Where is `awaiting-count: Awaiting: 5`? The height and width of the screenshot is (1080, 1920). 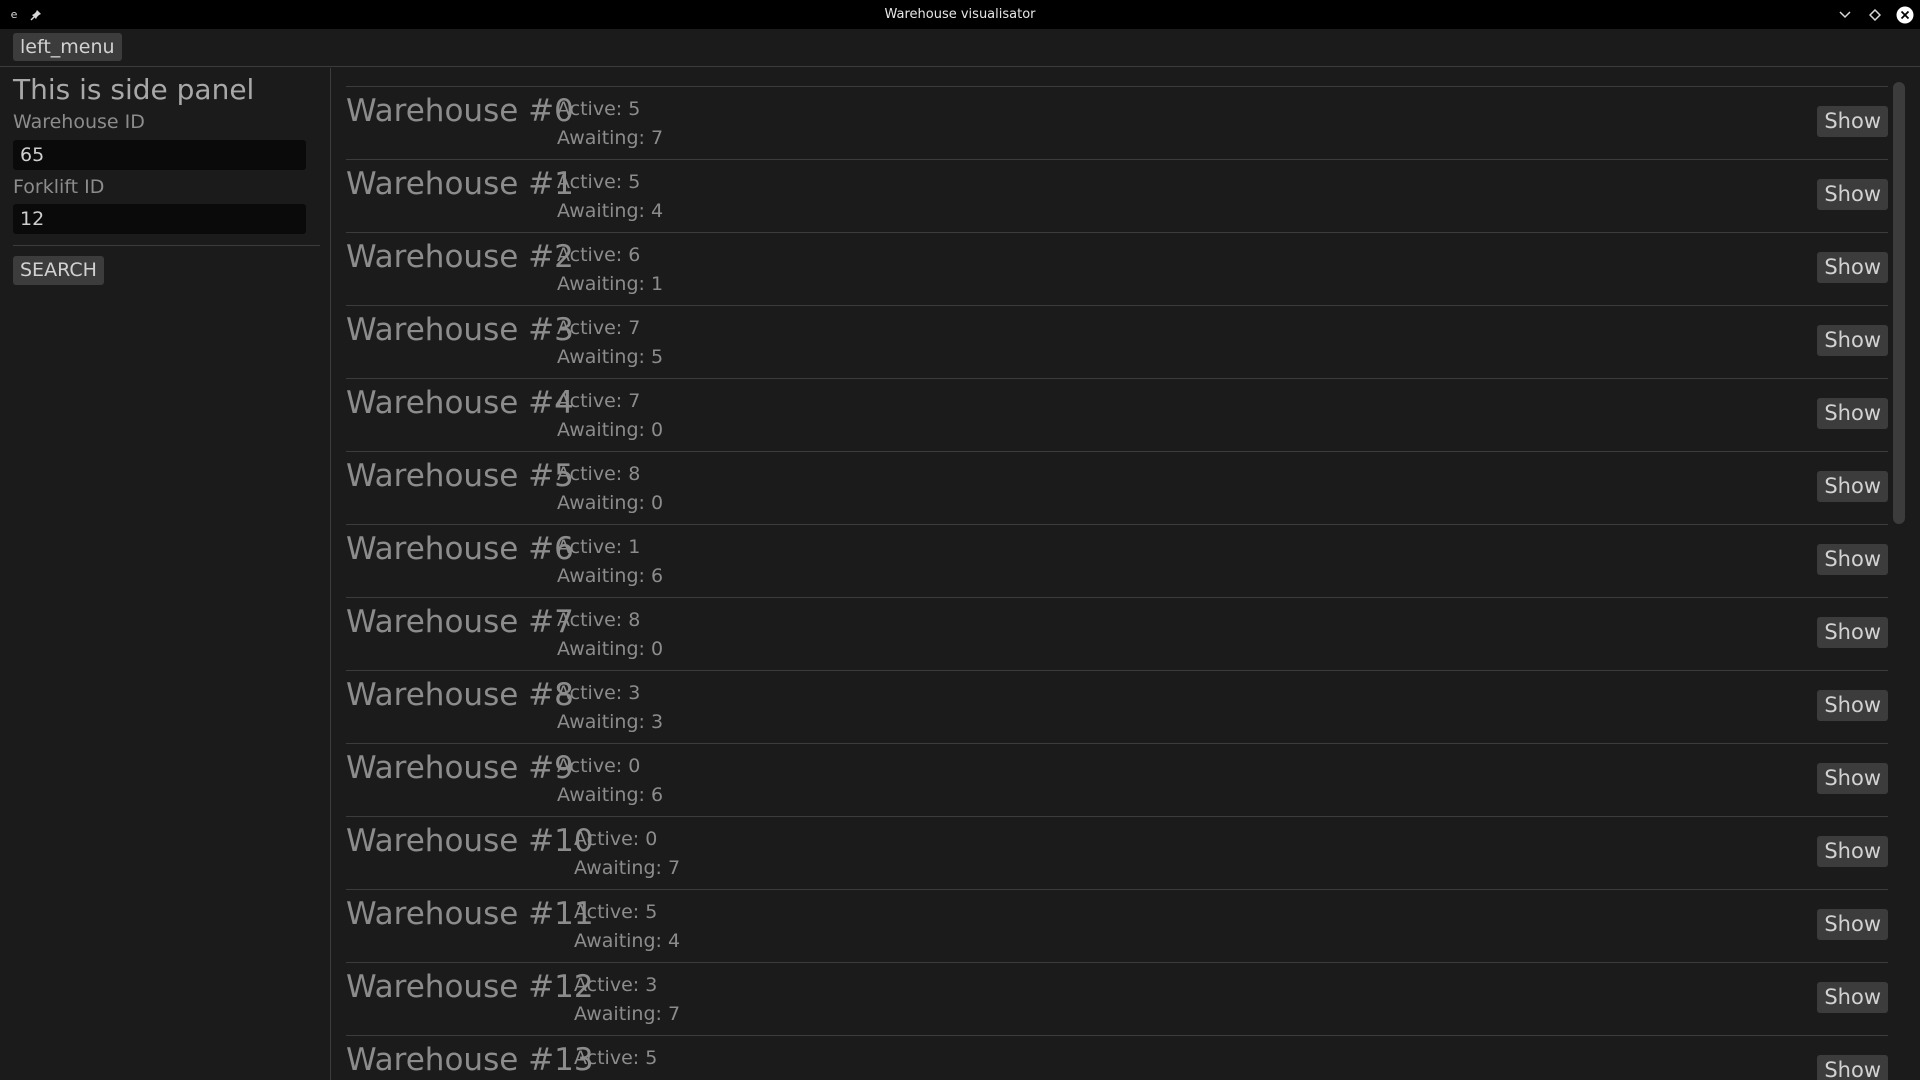
awaiting-count: Awaiting: 5 is located at coordinates (610, 357).